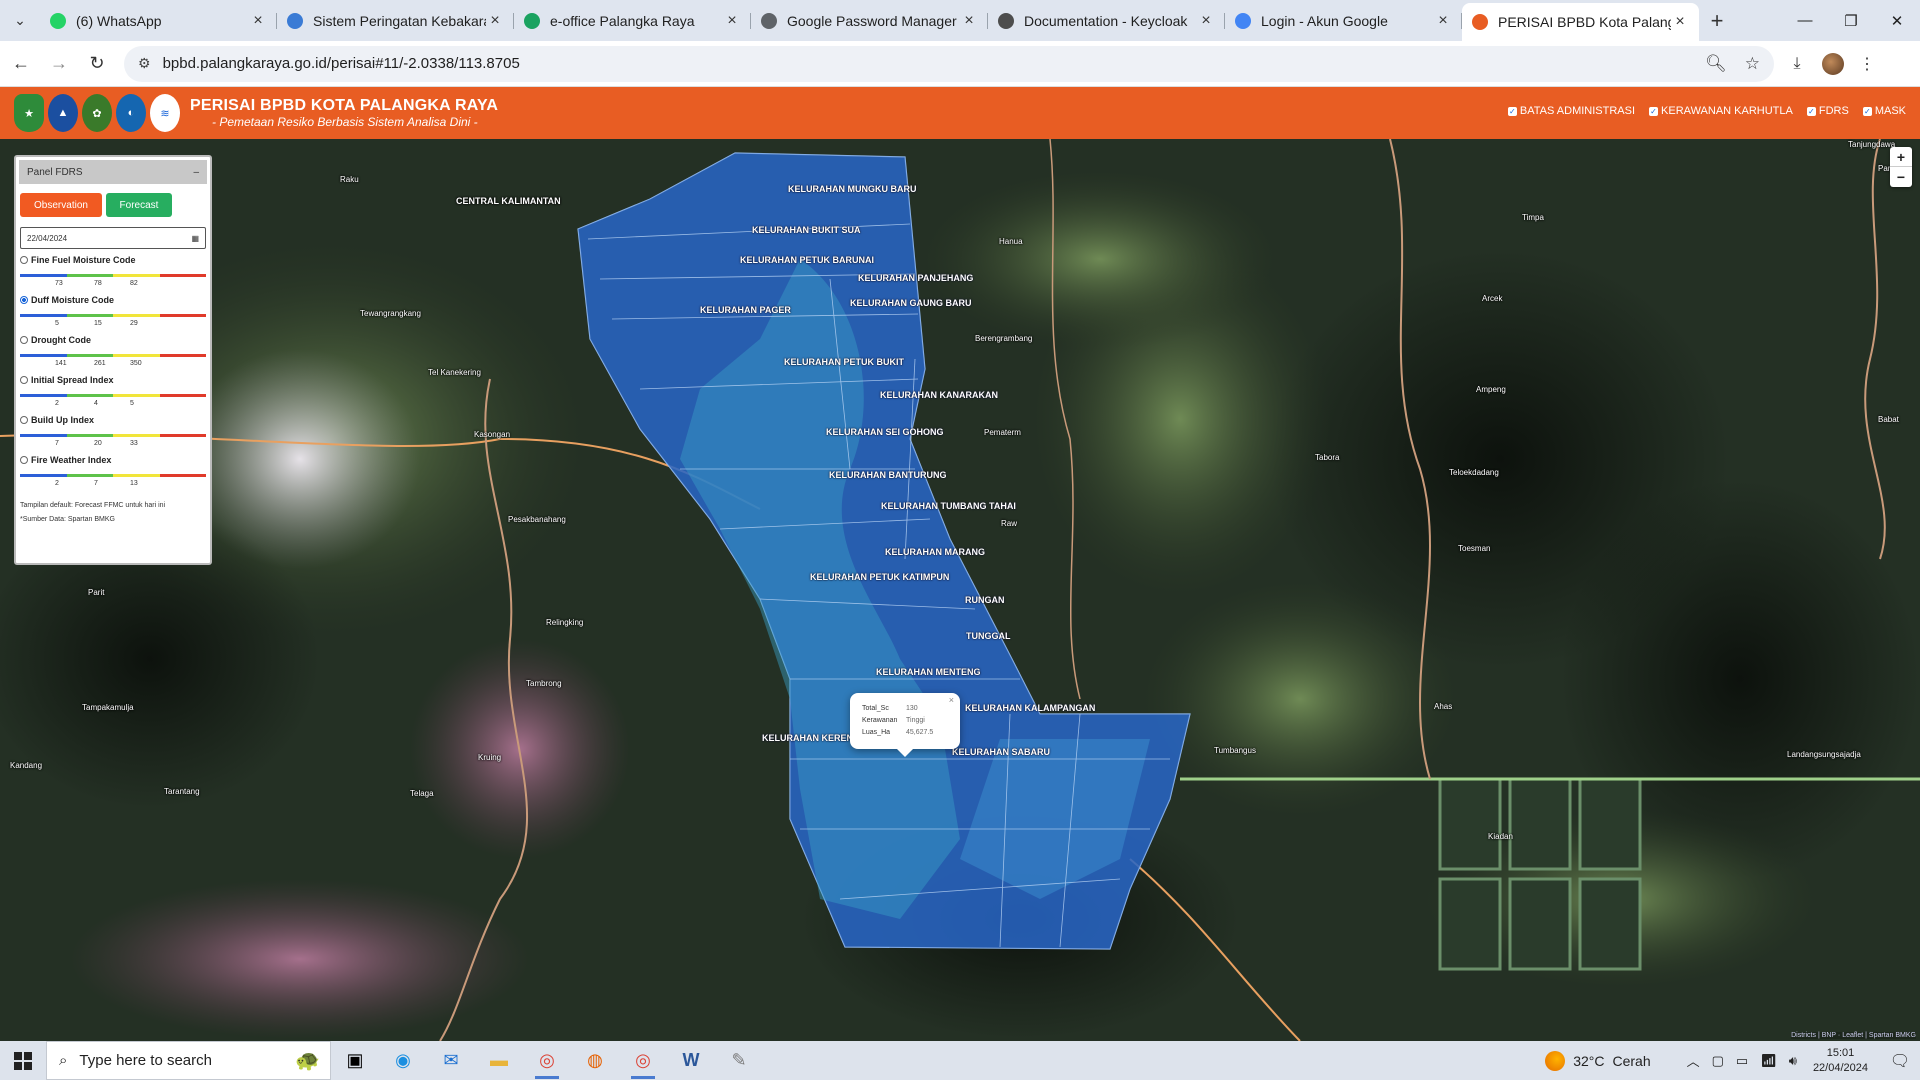  What do you see at coordinates (1897, 20) in the screenshot?
I see `close-window-button: ✕` at bounding box center [1897, 20].